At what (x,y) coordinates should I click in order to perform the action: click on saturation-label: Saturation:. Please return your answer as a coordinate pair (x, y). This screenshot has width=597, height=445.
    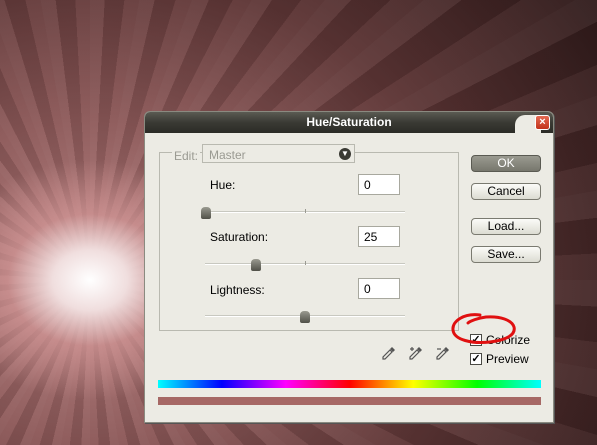
    Looking at the image, I should click on (239, 237).